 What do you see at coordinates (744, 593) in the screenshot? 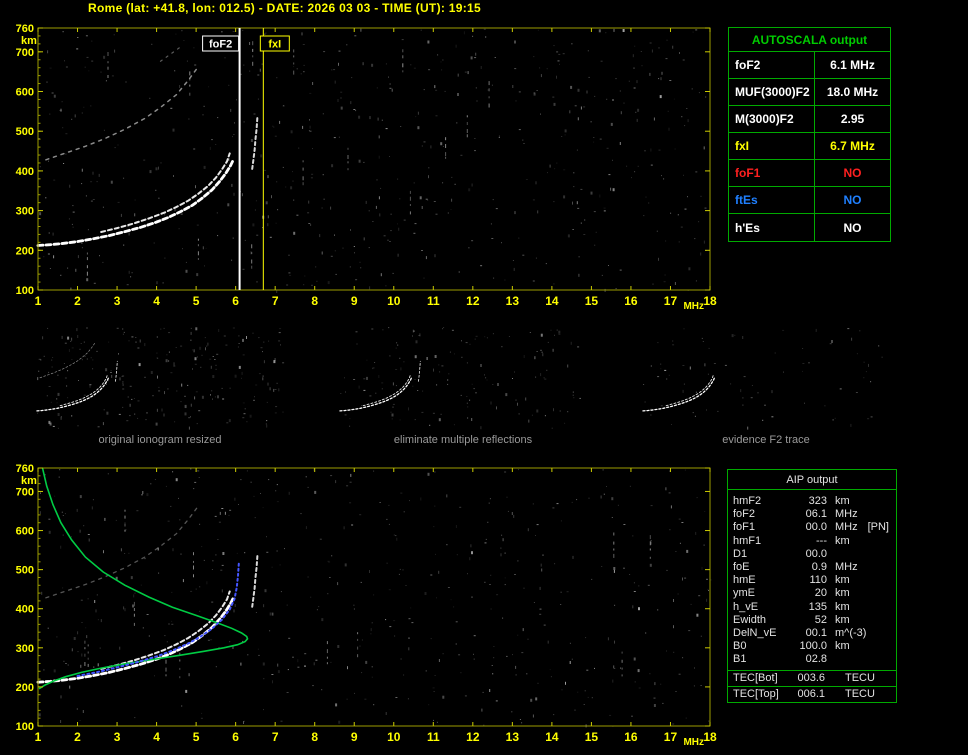
I see `aip-row-label: ymE` at bounding box center [744, 593].